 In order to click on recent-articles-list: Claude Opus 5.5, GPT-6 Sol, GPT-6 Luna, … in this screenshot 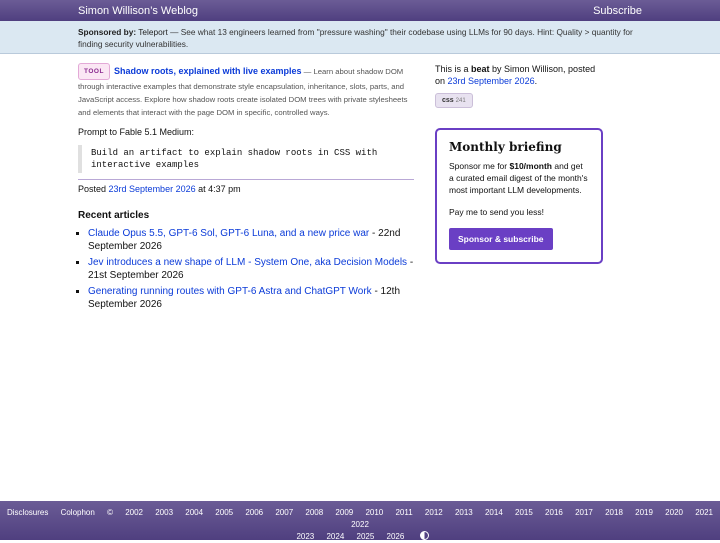, I will do `click(246, 269)`.